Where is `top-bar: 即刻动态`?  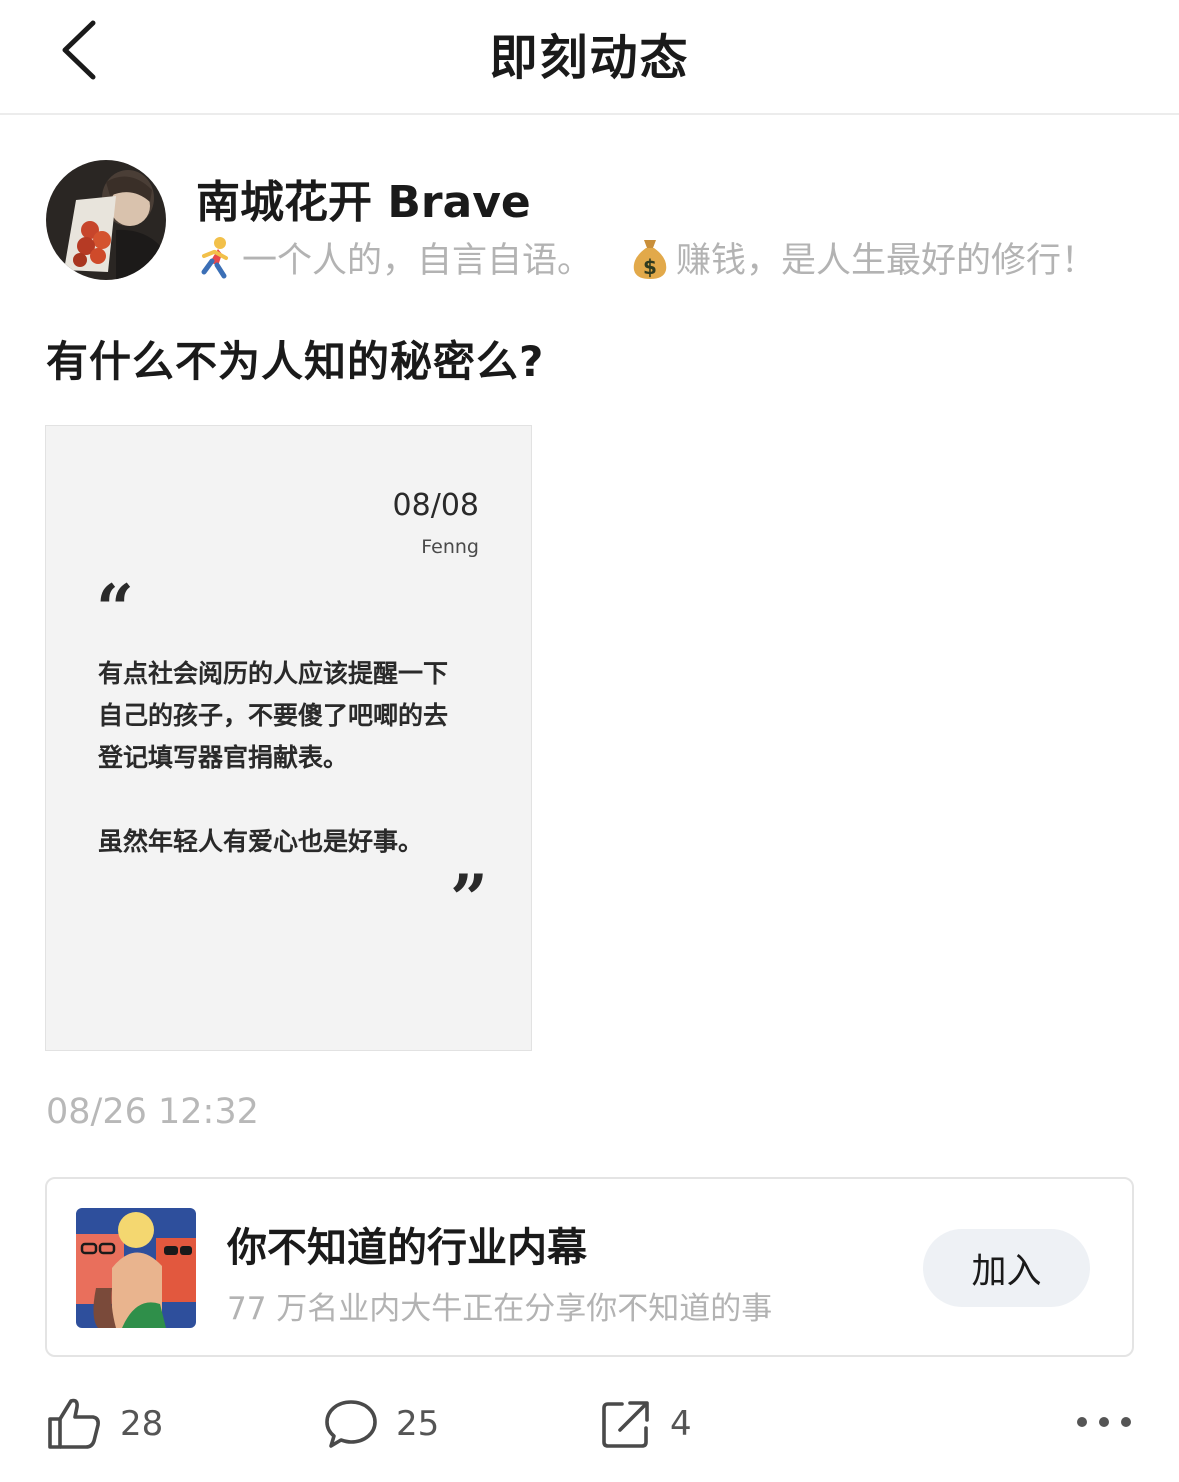
top-bar: 即刻动态 is located at coordinates (589, 57).